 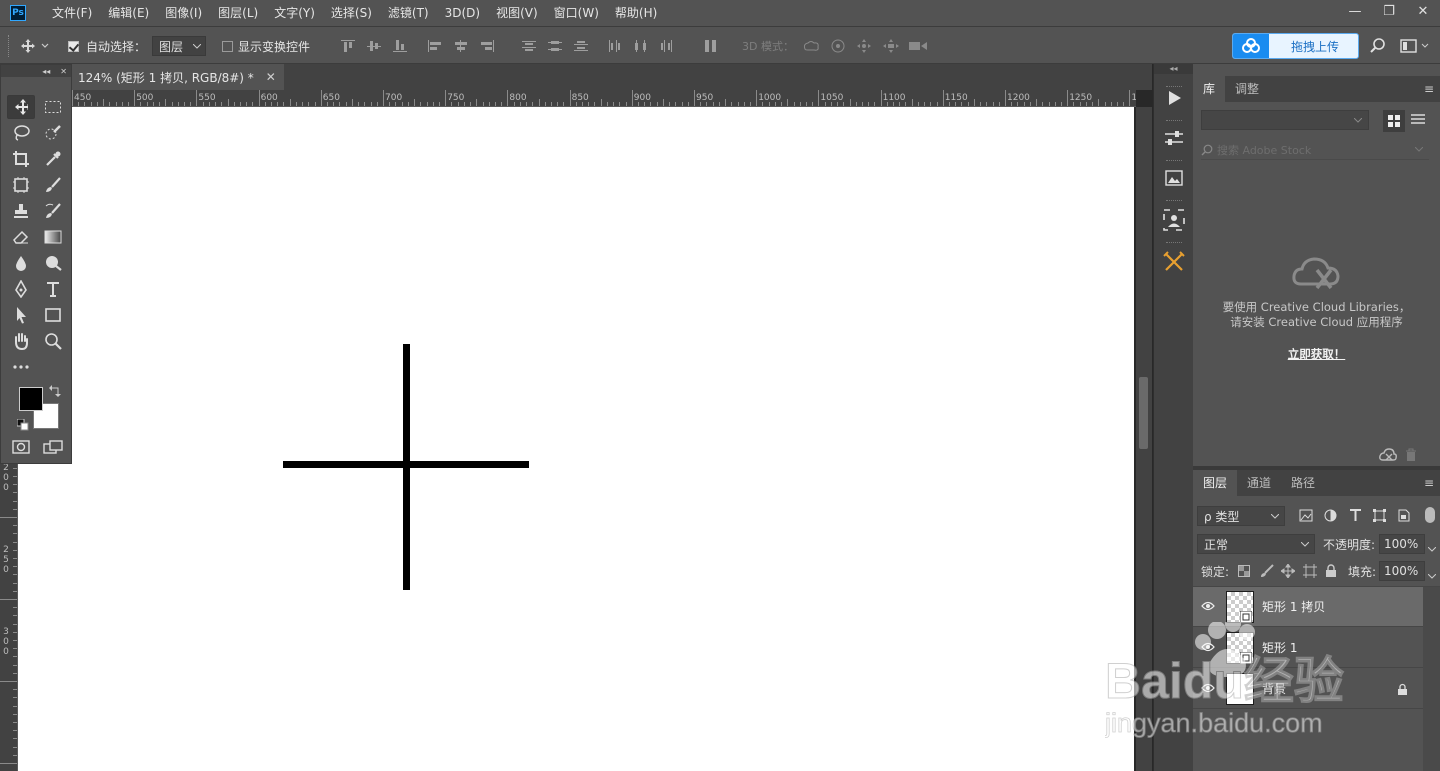 What do you see at coordinates (53, 341) in the screenshot?
I see `zoom-tool` at bounding box center [53, 341].